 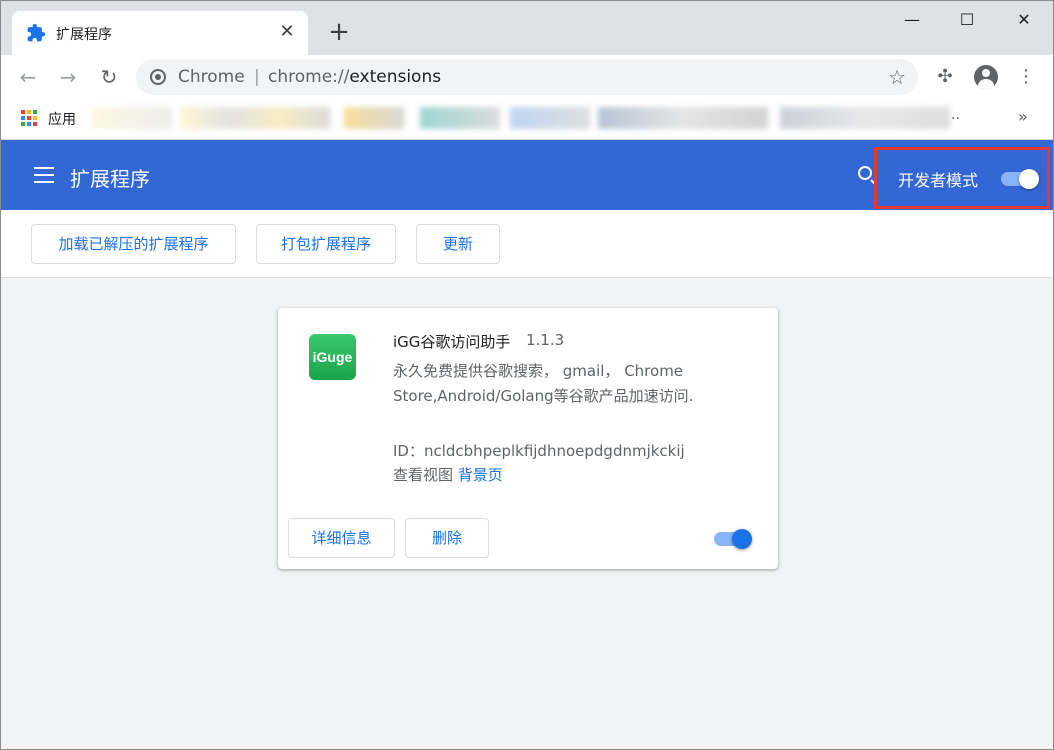 What do you see at coordinates (865, 173) in the screenshot?
I see `search-icon` at bounding box center [865, 173].